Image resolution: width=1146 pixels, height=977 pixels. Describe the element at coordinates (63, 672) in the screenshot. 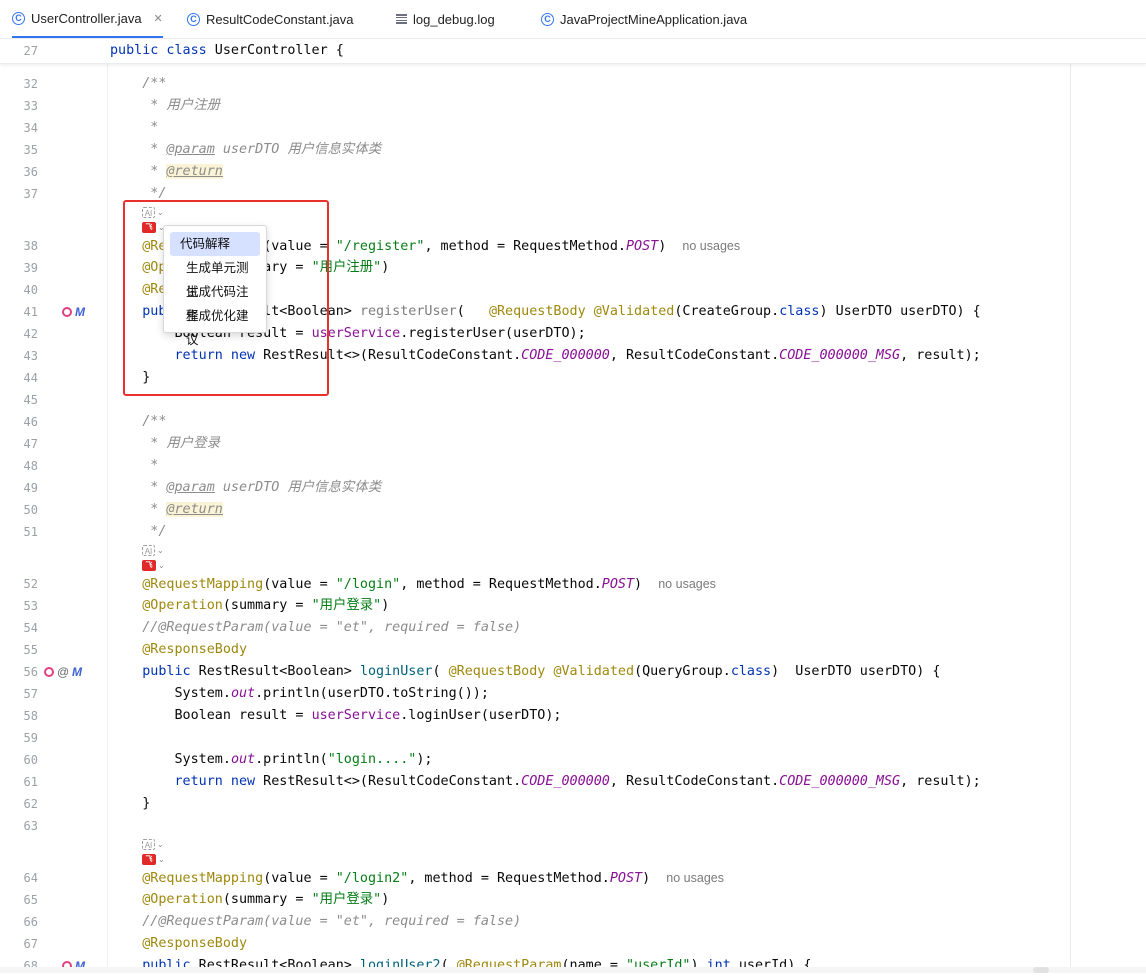

I see `at-annotation-icon: @` at that location.